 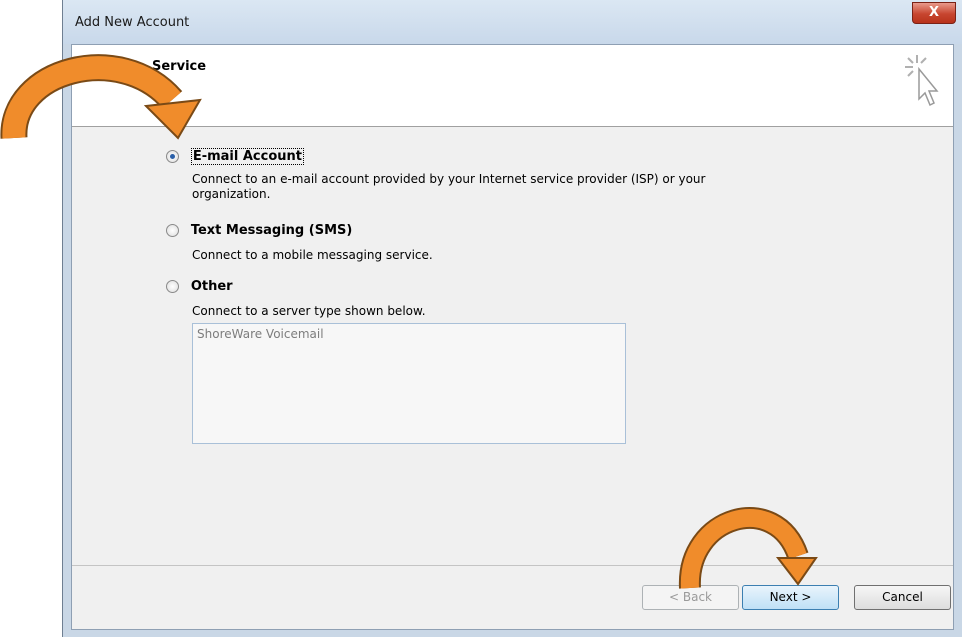 I want to click on text-messaging-description: Connect to a mobile messaging service., so click(x=312, y=255).